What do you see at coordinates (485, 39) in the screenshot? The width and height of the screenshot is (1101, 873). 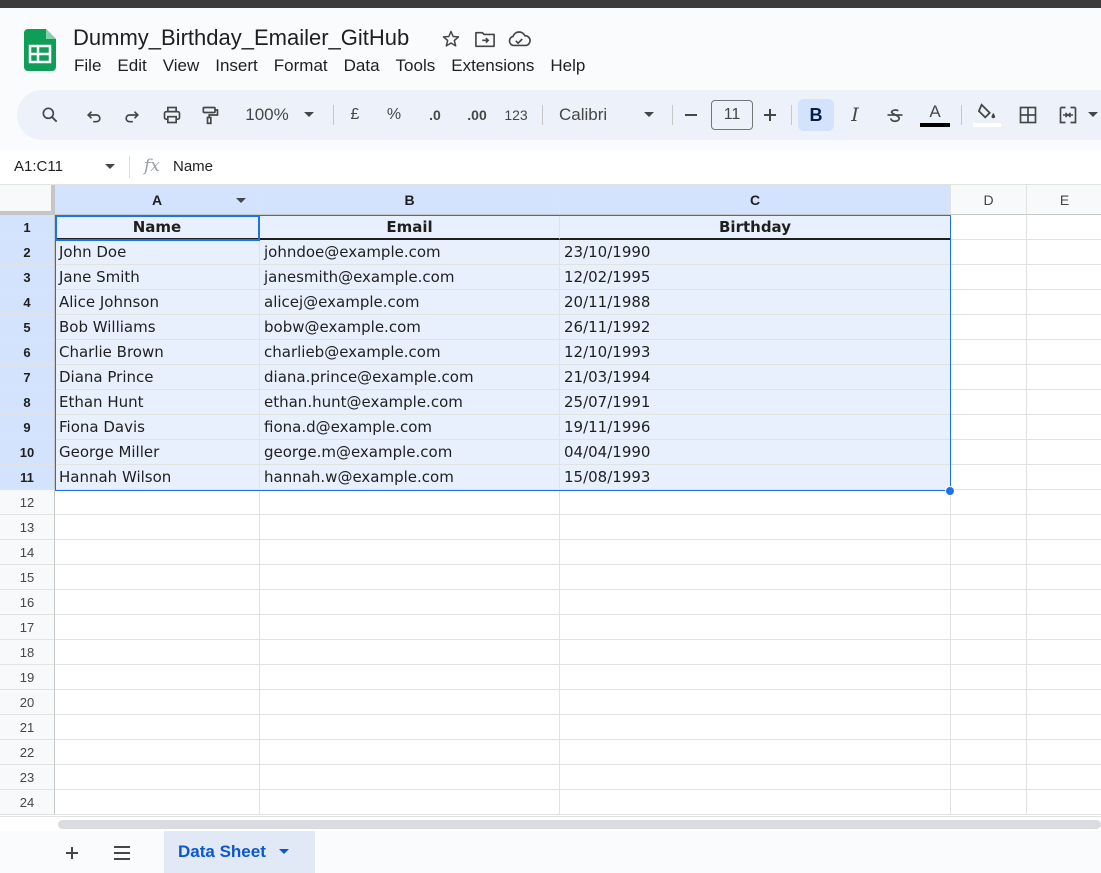 I see `move-folder-icon` at bounding box center [485, 39].